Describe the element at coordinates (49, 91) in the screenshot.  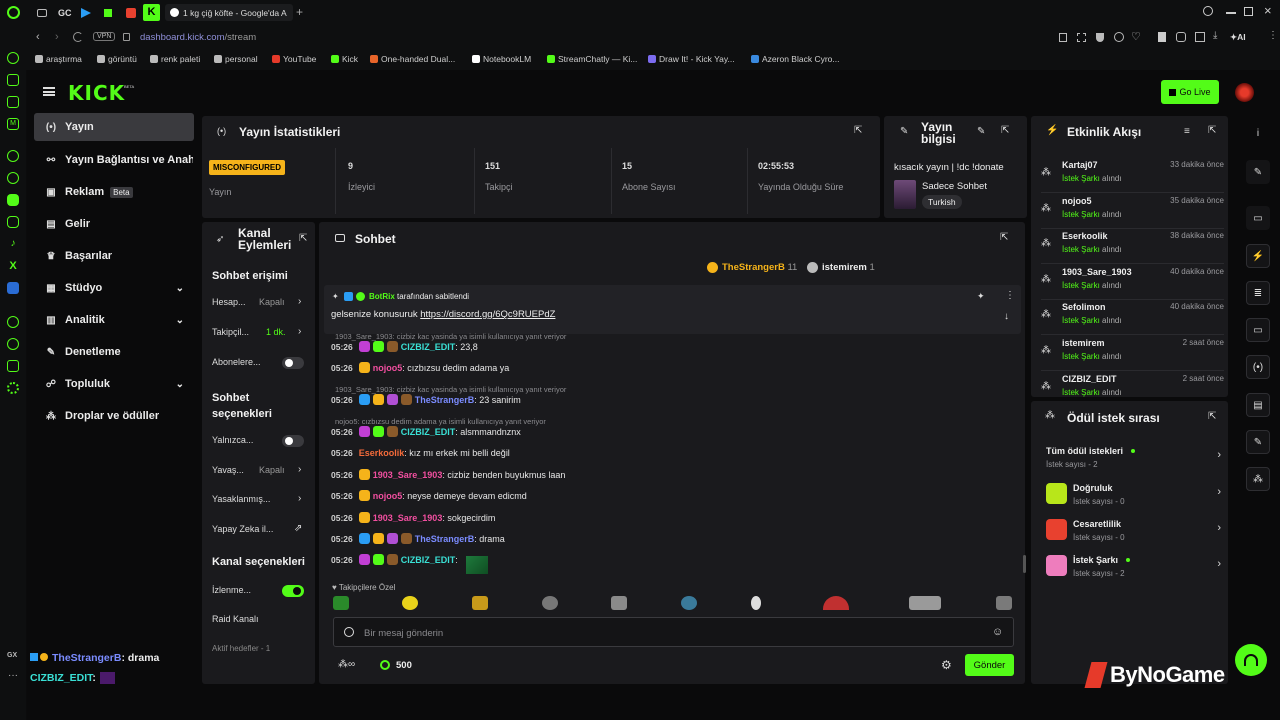
I see `hamburger-icon` at that location.